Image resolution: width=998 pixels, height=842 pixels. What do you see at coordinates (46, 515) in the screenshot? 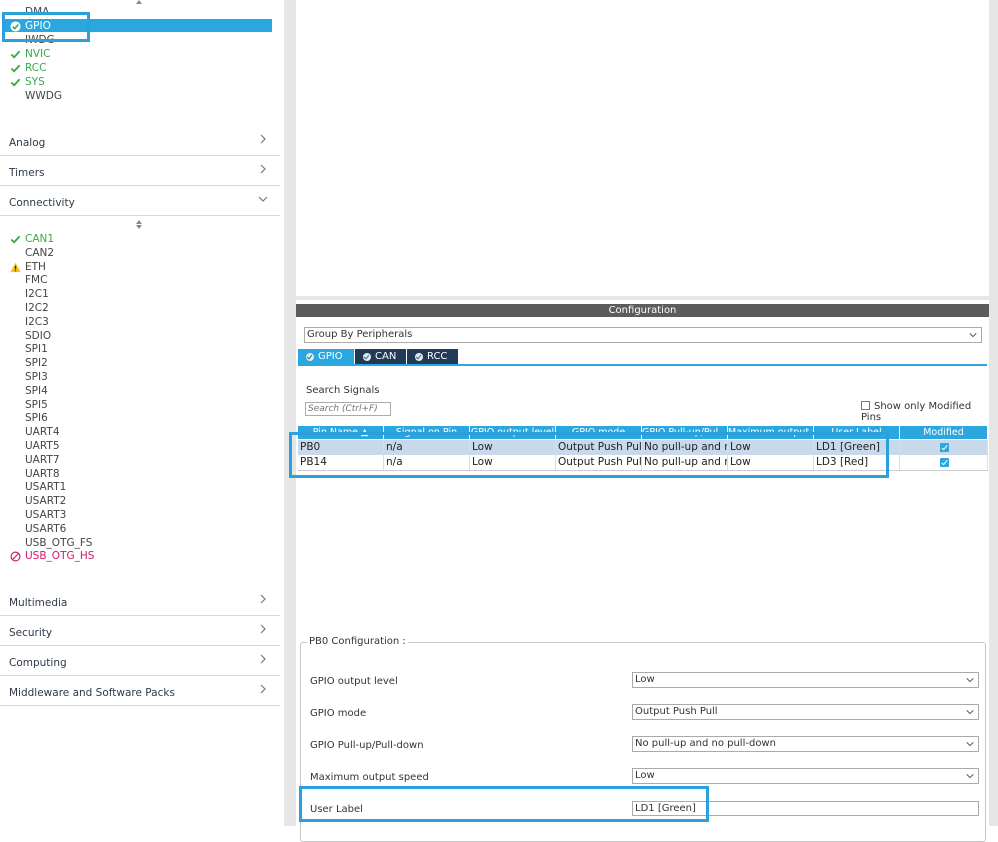
I see `sidebar-item-label: USART3` at bounding box center [46, 515].